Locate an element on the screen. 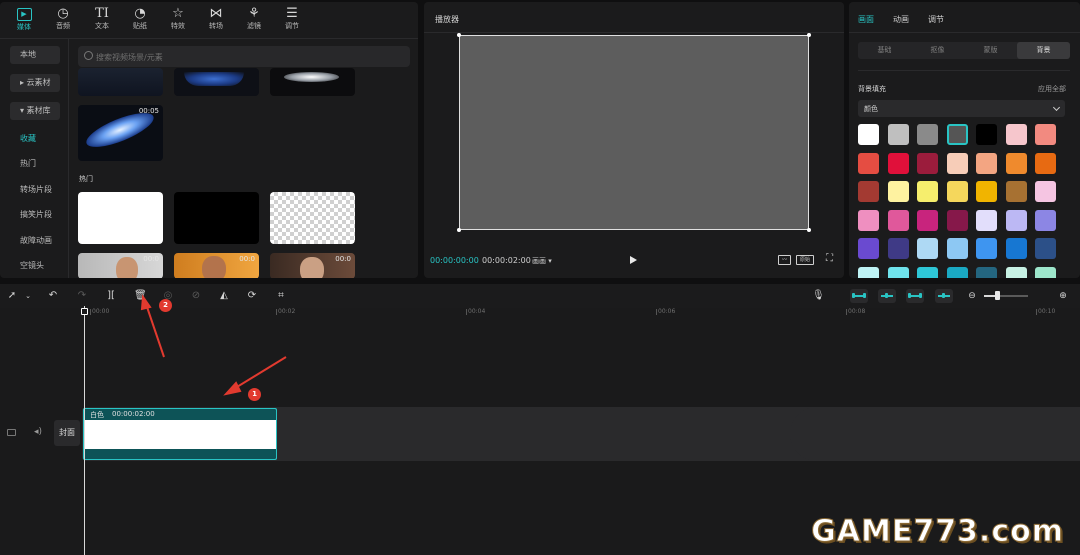 The image size is (1080, 555). annotation-badge-1: 1 is located at coordinates (254, 394).